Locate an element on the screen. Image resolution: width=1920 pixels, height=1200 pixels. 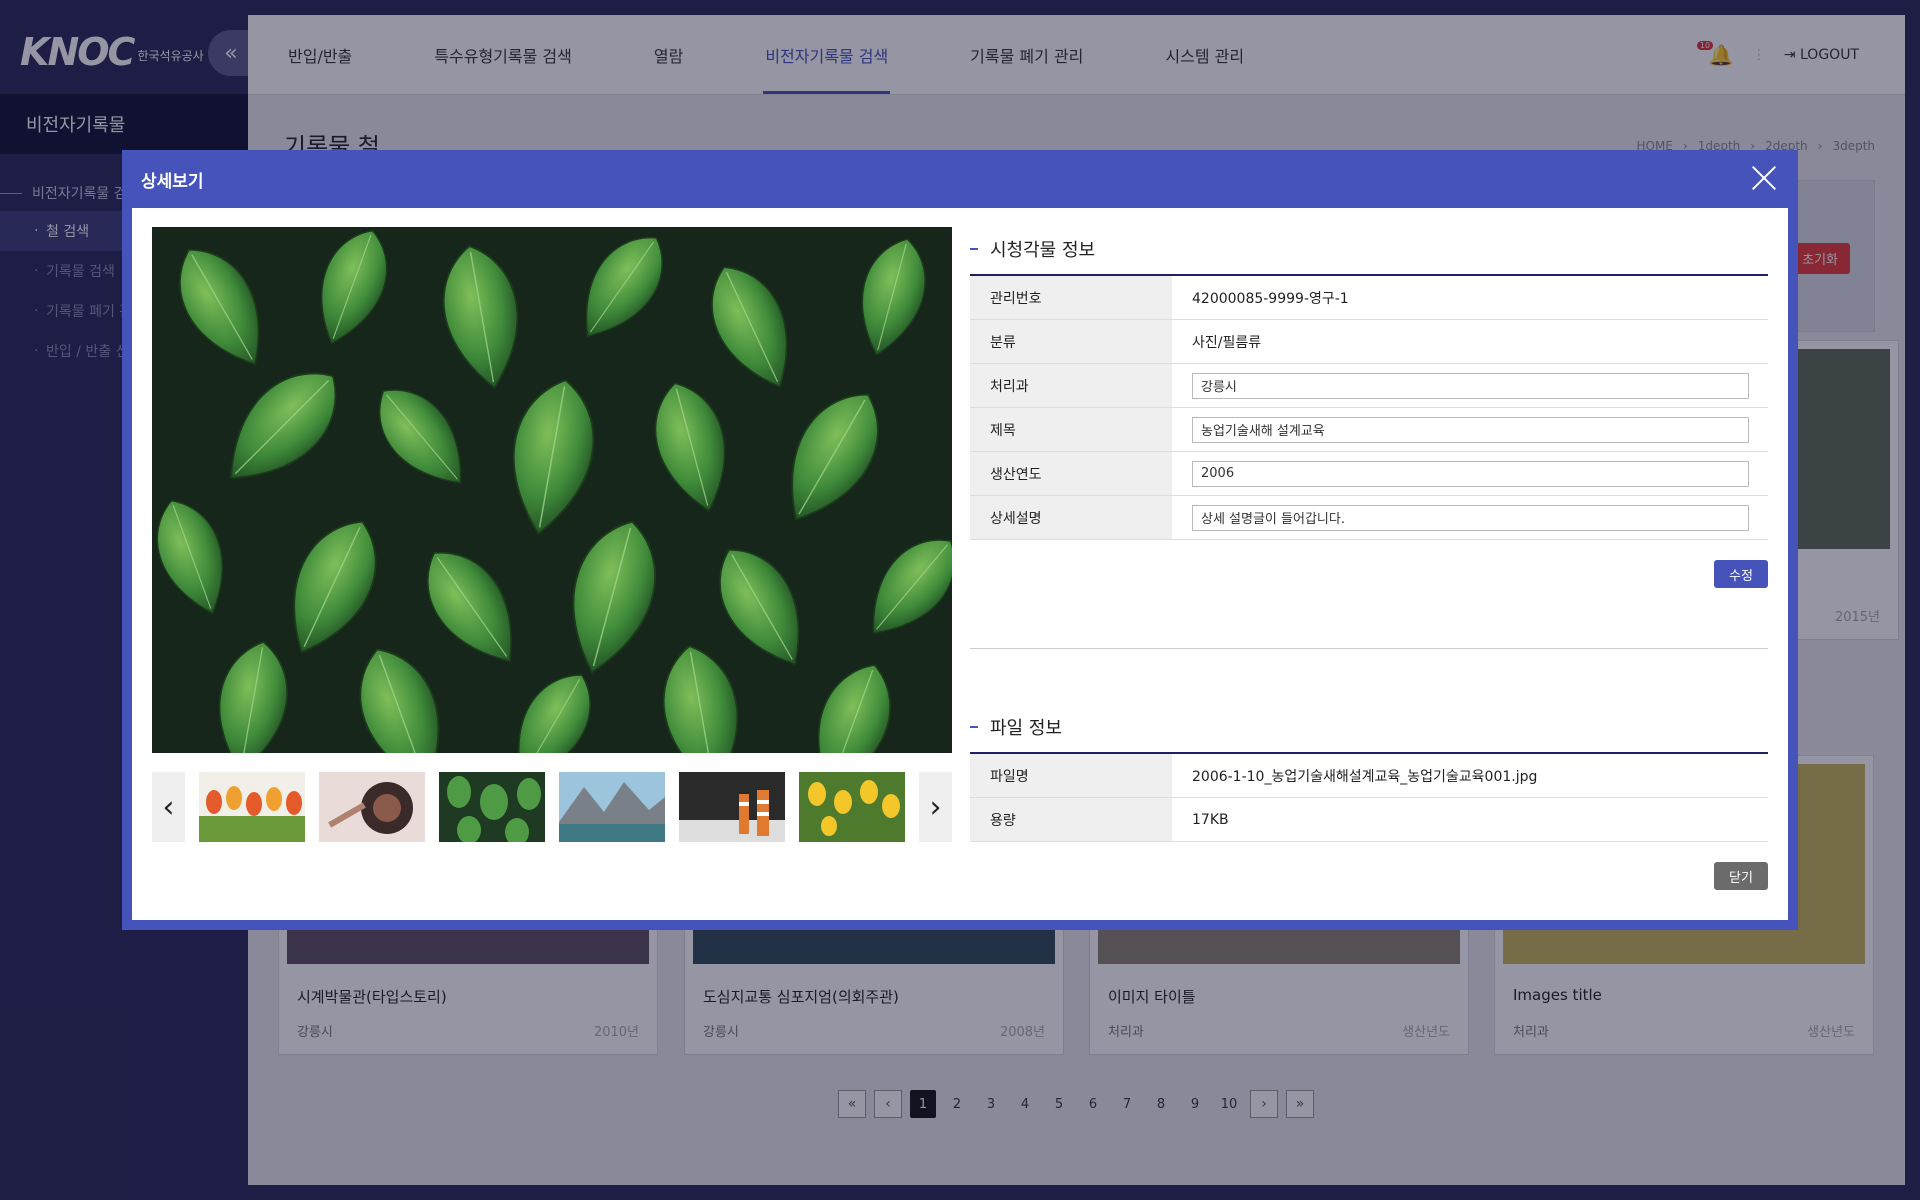
section-title: 시청각물 정보 is located at coordinates (1369, 256).